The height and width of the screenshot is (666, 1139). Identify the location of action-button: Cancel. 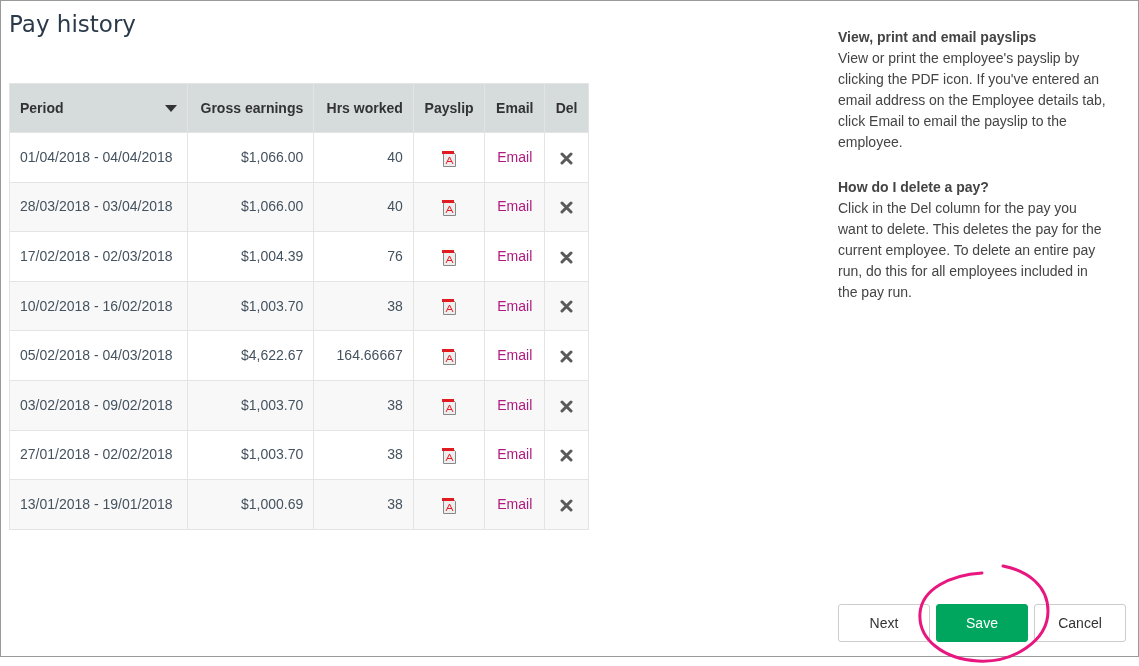
(1080, 623).